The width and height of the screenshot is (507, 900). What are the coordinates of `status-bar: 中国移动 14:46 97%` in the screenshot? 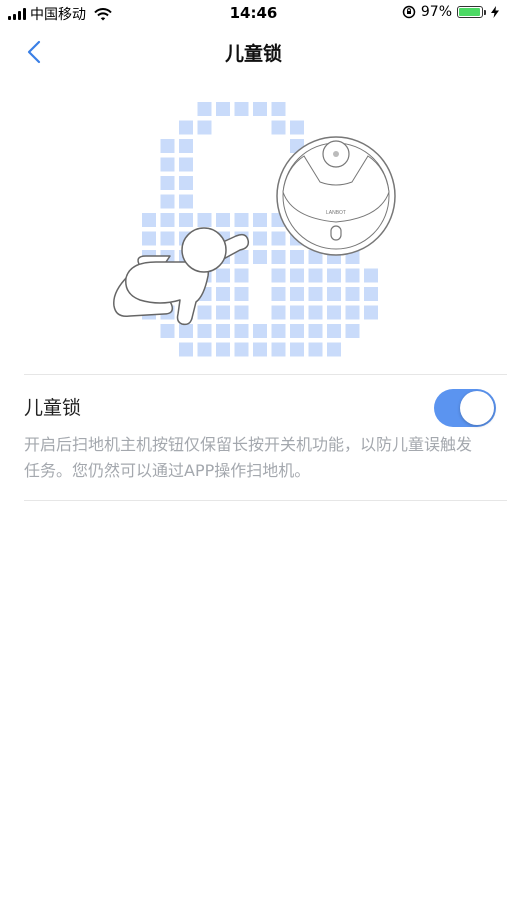 It's located at (253, 14).